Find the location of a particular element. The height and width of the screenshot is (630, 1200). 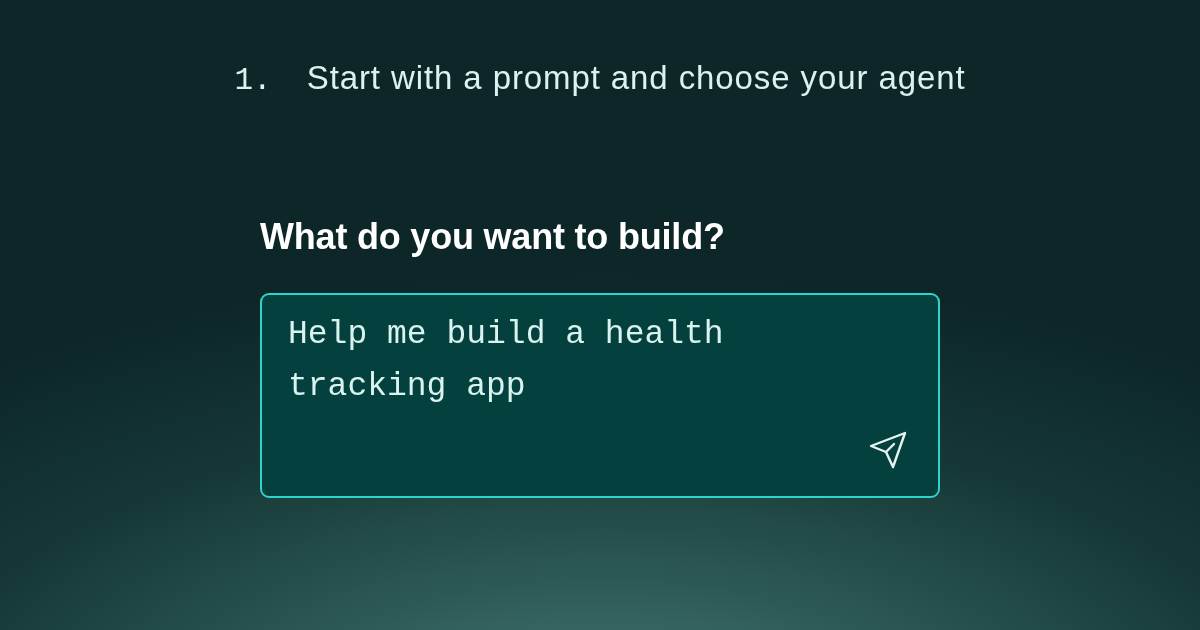

step-number: 1. is located at coordinates (253, 81).